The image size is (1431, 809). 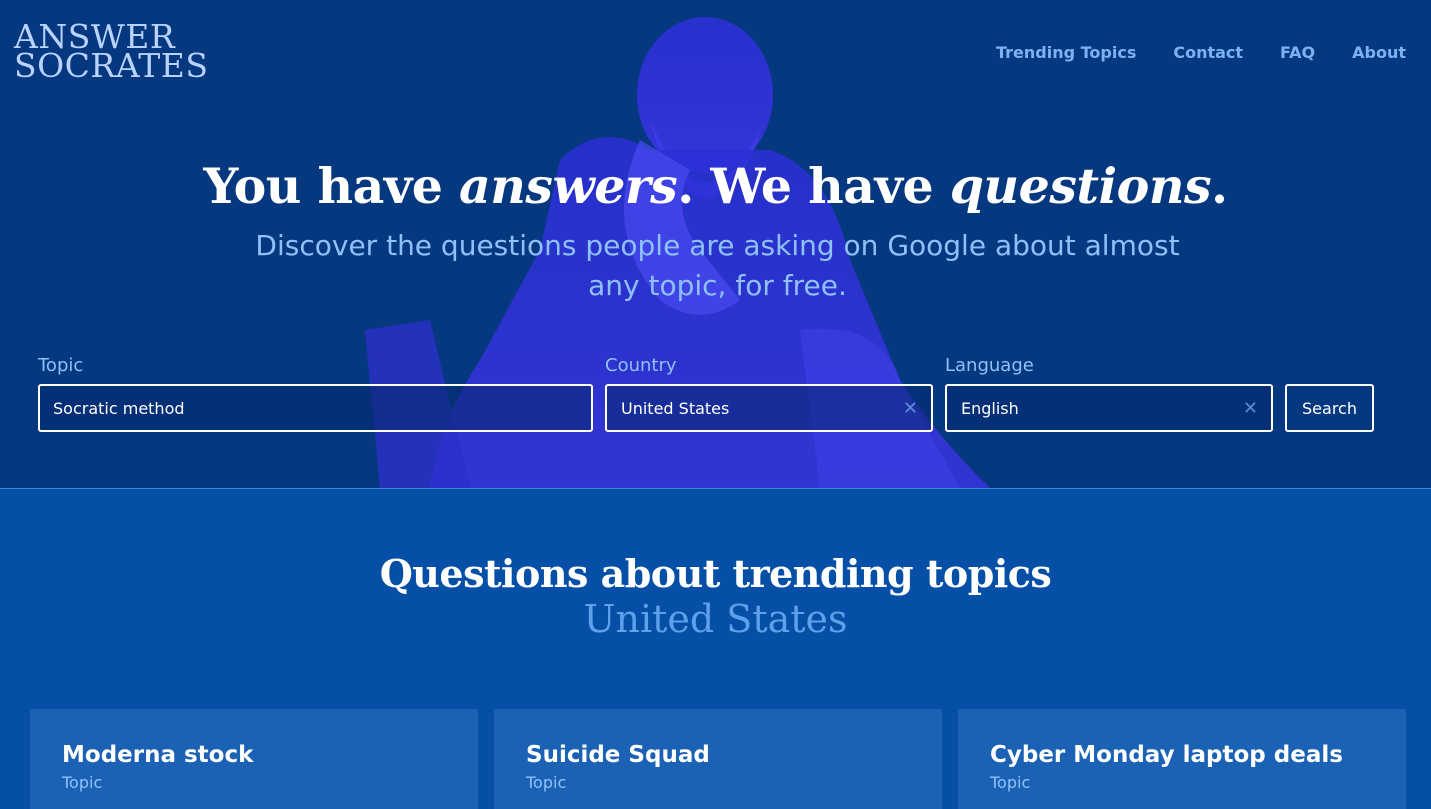 I want to click on headline-emphasis: questions, so click(x=1080, y=186).